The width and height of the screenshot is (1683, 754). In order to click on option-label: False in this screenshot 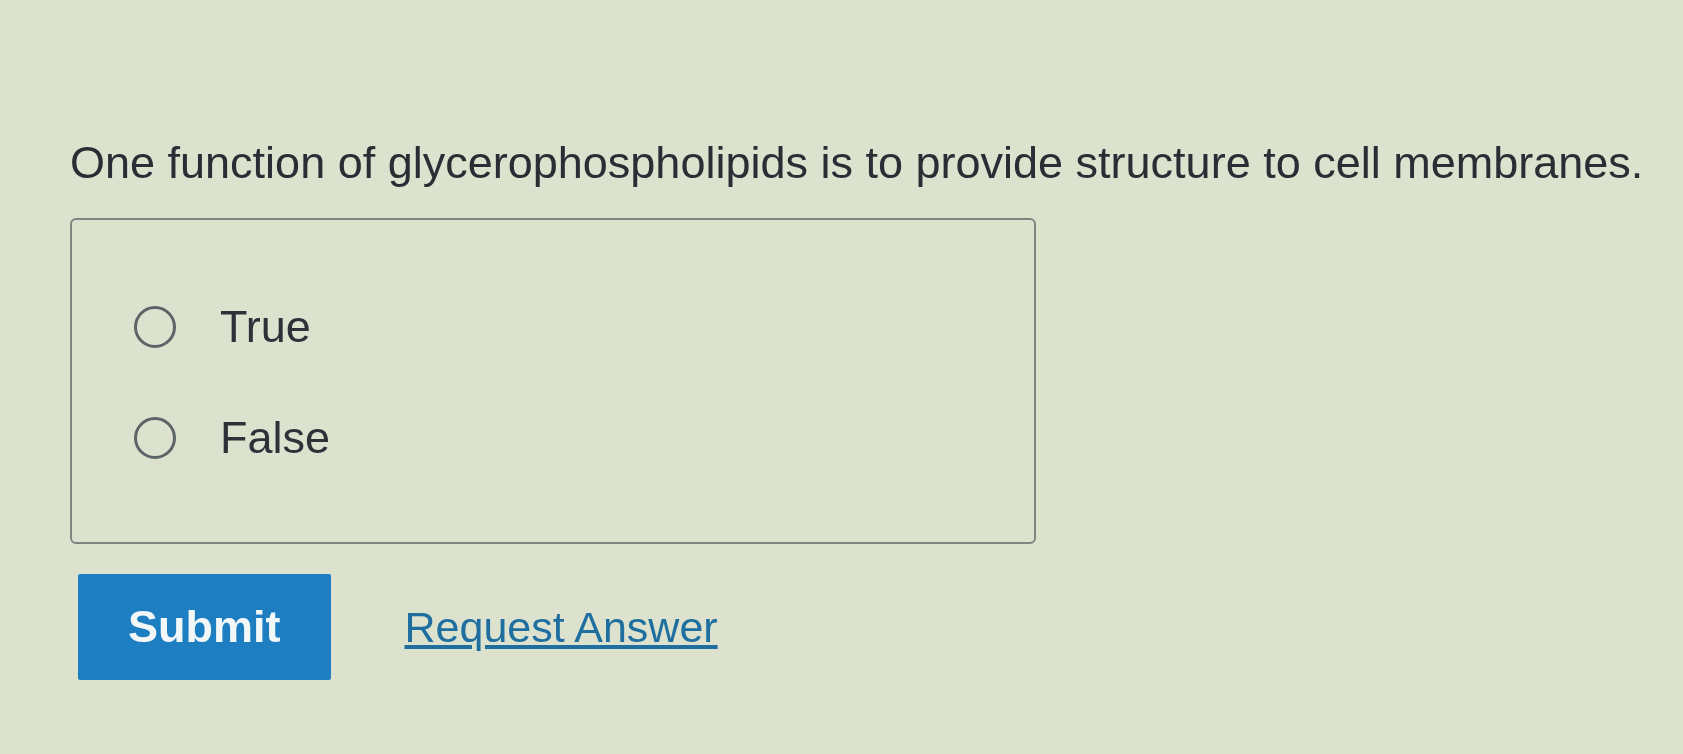, I will do `click(275, 437)`.